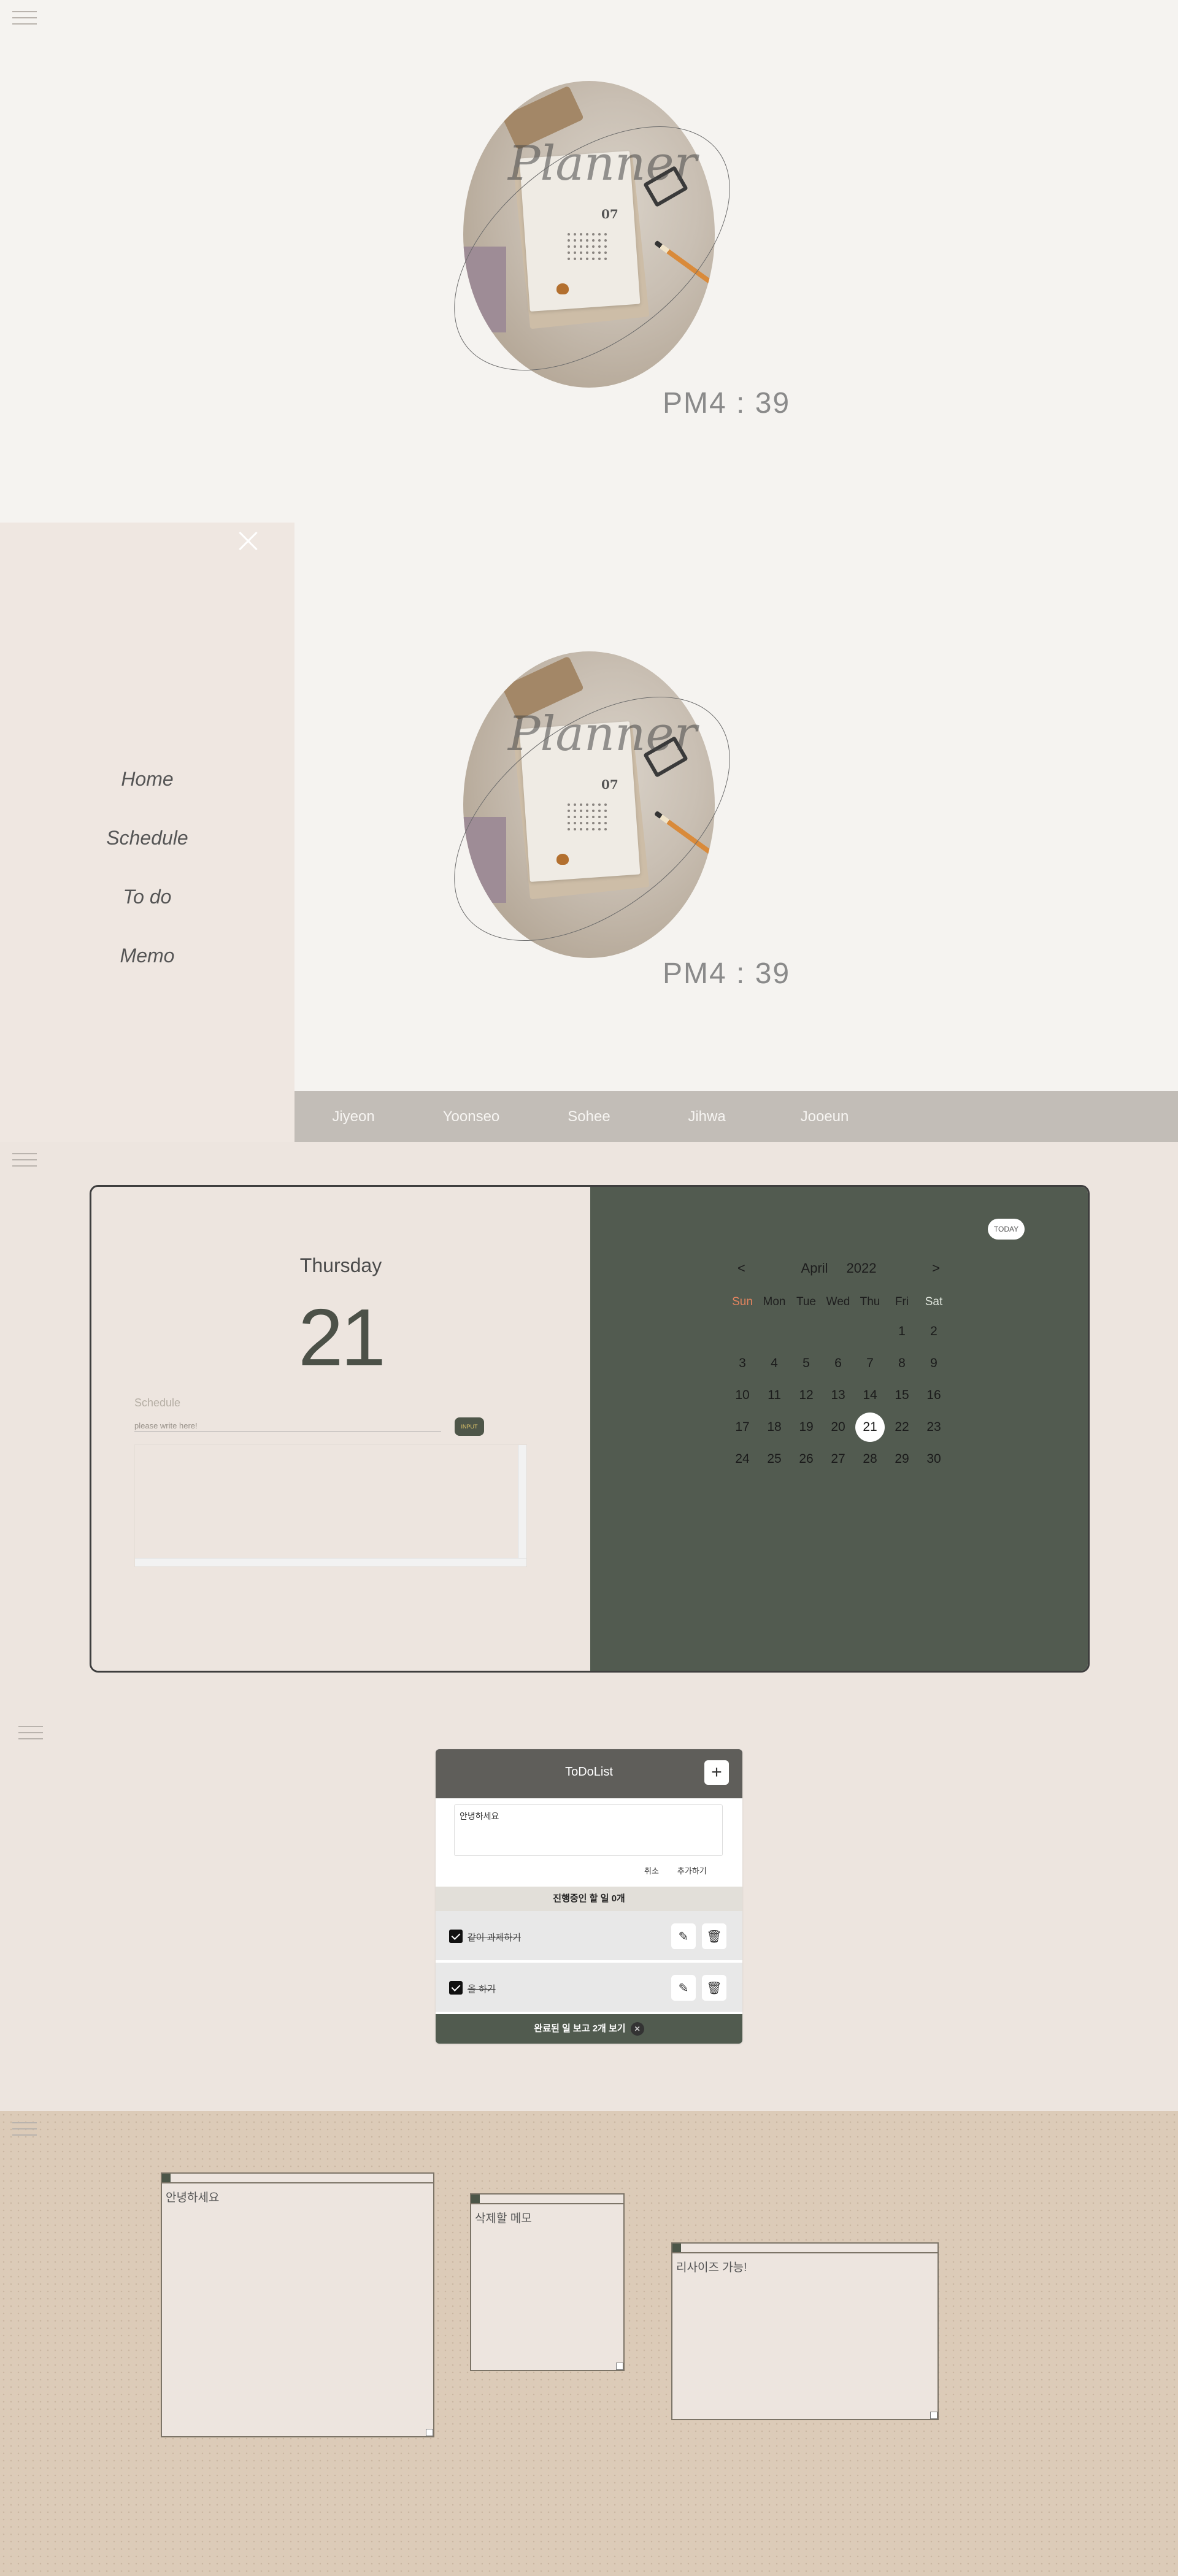 The height and width of the screenshot is (2576, 1178). What do you see at coordinates (494, 1938) in the screenshot?
I see `todo-item-text: 같이 과제하기` at bounding box center [494, 1938].